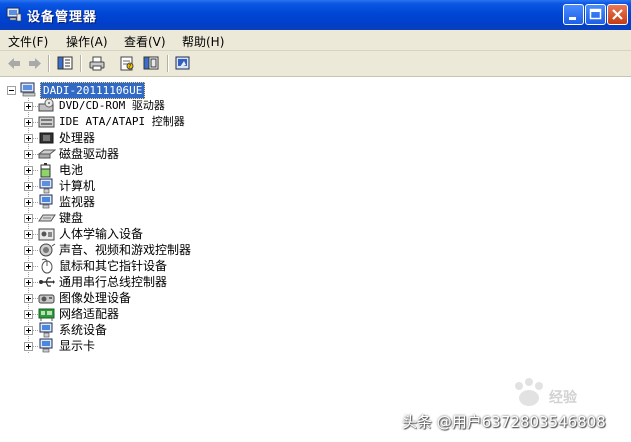 This screenshot has height=442, width=631. What do you see at coordinates (113, 282) in the screenshot?
I see `tree-item-label: 通用串行总线控制器` at bounding box center [113, 282].